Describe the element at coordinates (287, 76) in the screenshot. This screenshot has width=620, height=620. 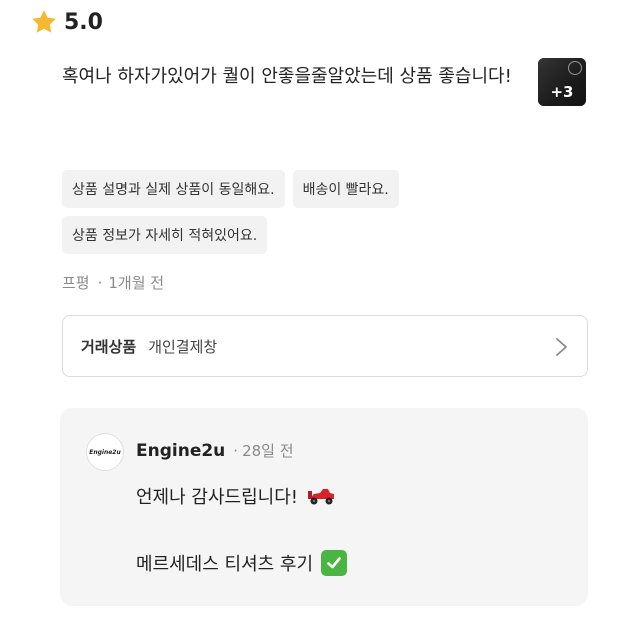
I see `review-text: 혹여나 하자가있어가 퀄이 안좋을줄알았는데 상품 좋습니다!` at that location.